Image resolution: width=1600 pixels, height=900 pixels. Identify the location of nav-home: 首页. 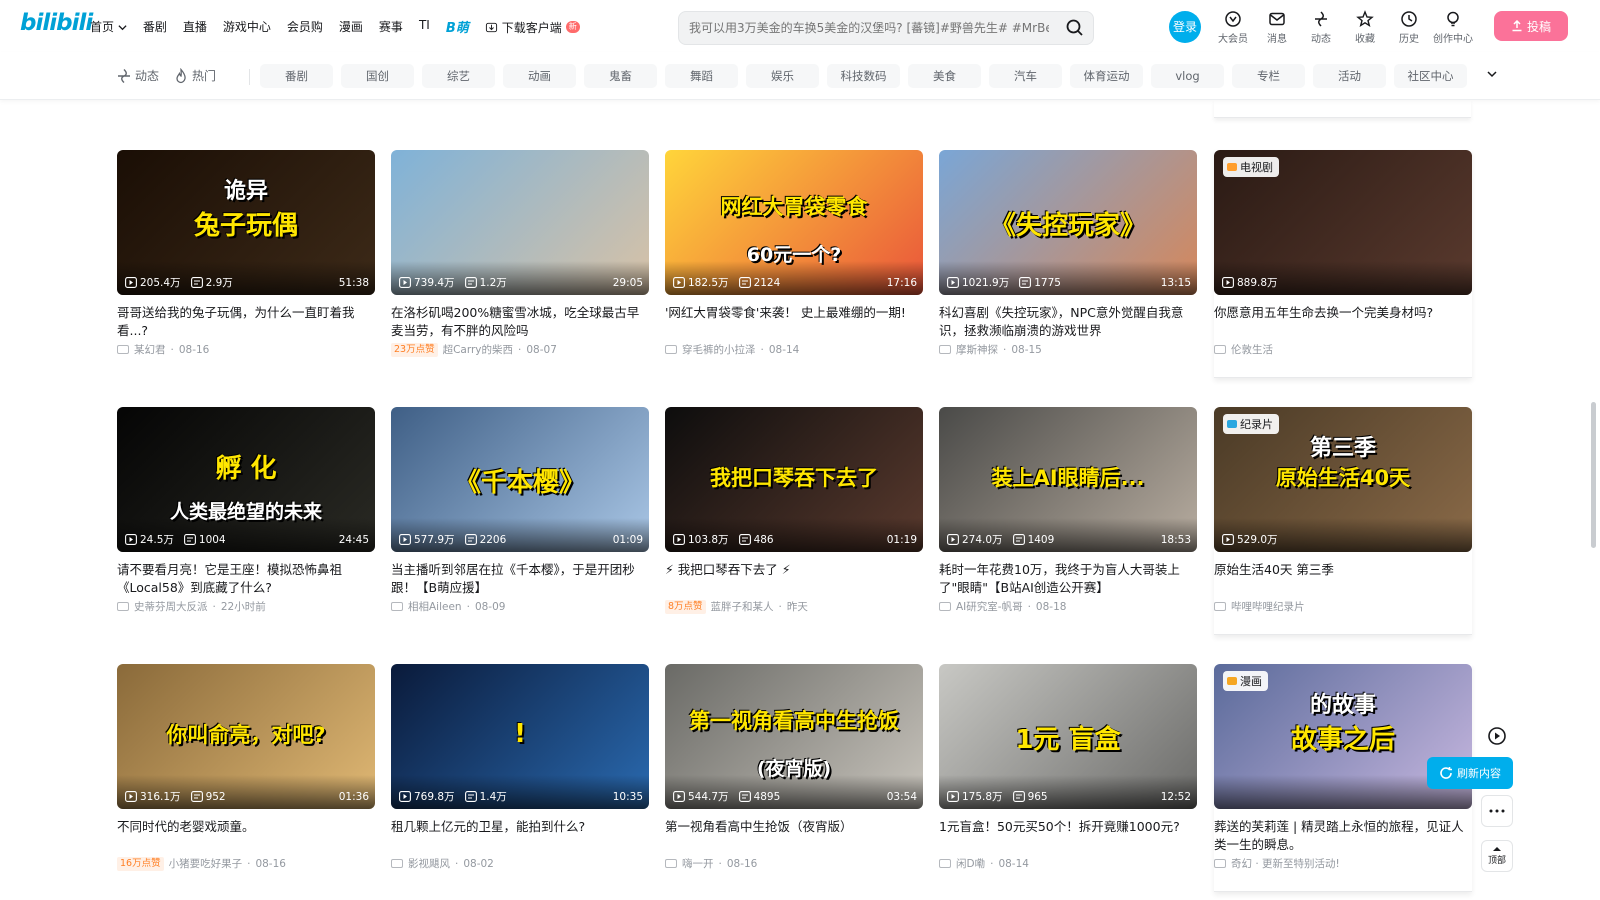
(108, 27).